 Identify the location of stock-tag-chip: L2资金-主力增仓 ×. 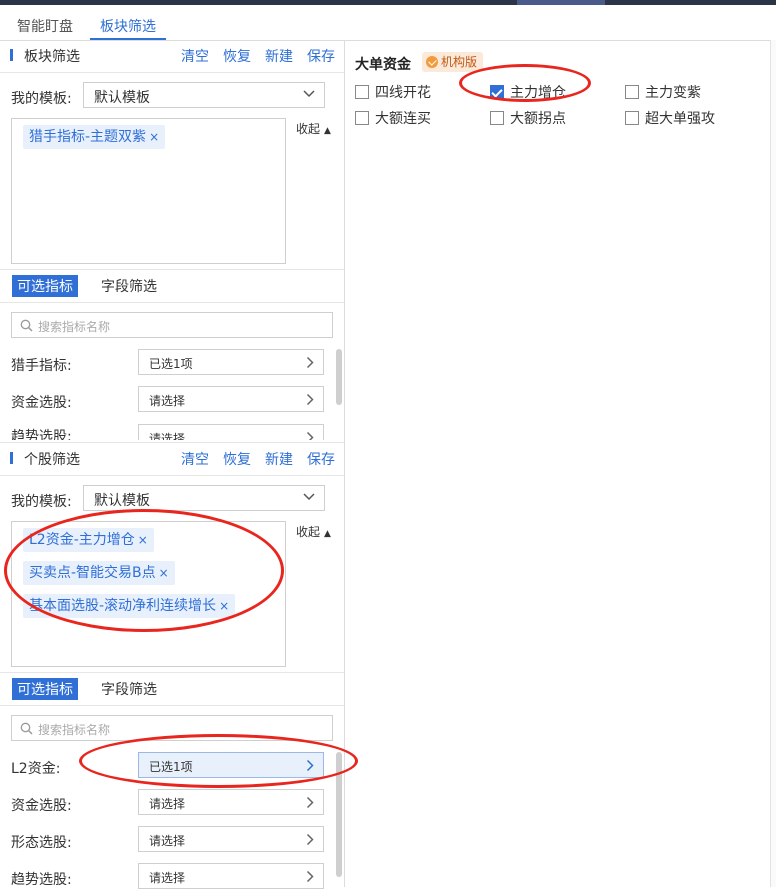
(88, 540).